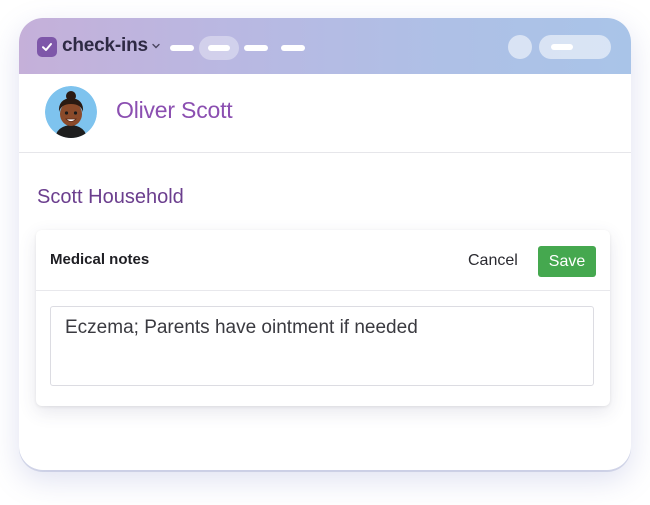 The height and width of the screenshot is (505, 650). Describe the element at coordinates (325, 46) in the screenshot. I see `title-bar: check-ins` at that location.